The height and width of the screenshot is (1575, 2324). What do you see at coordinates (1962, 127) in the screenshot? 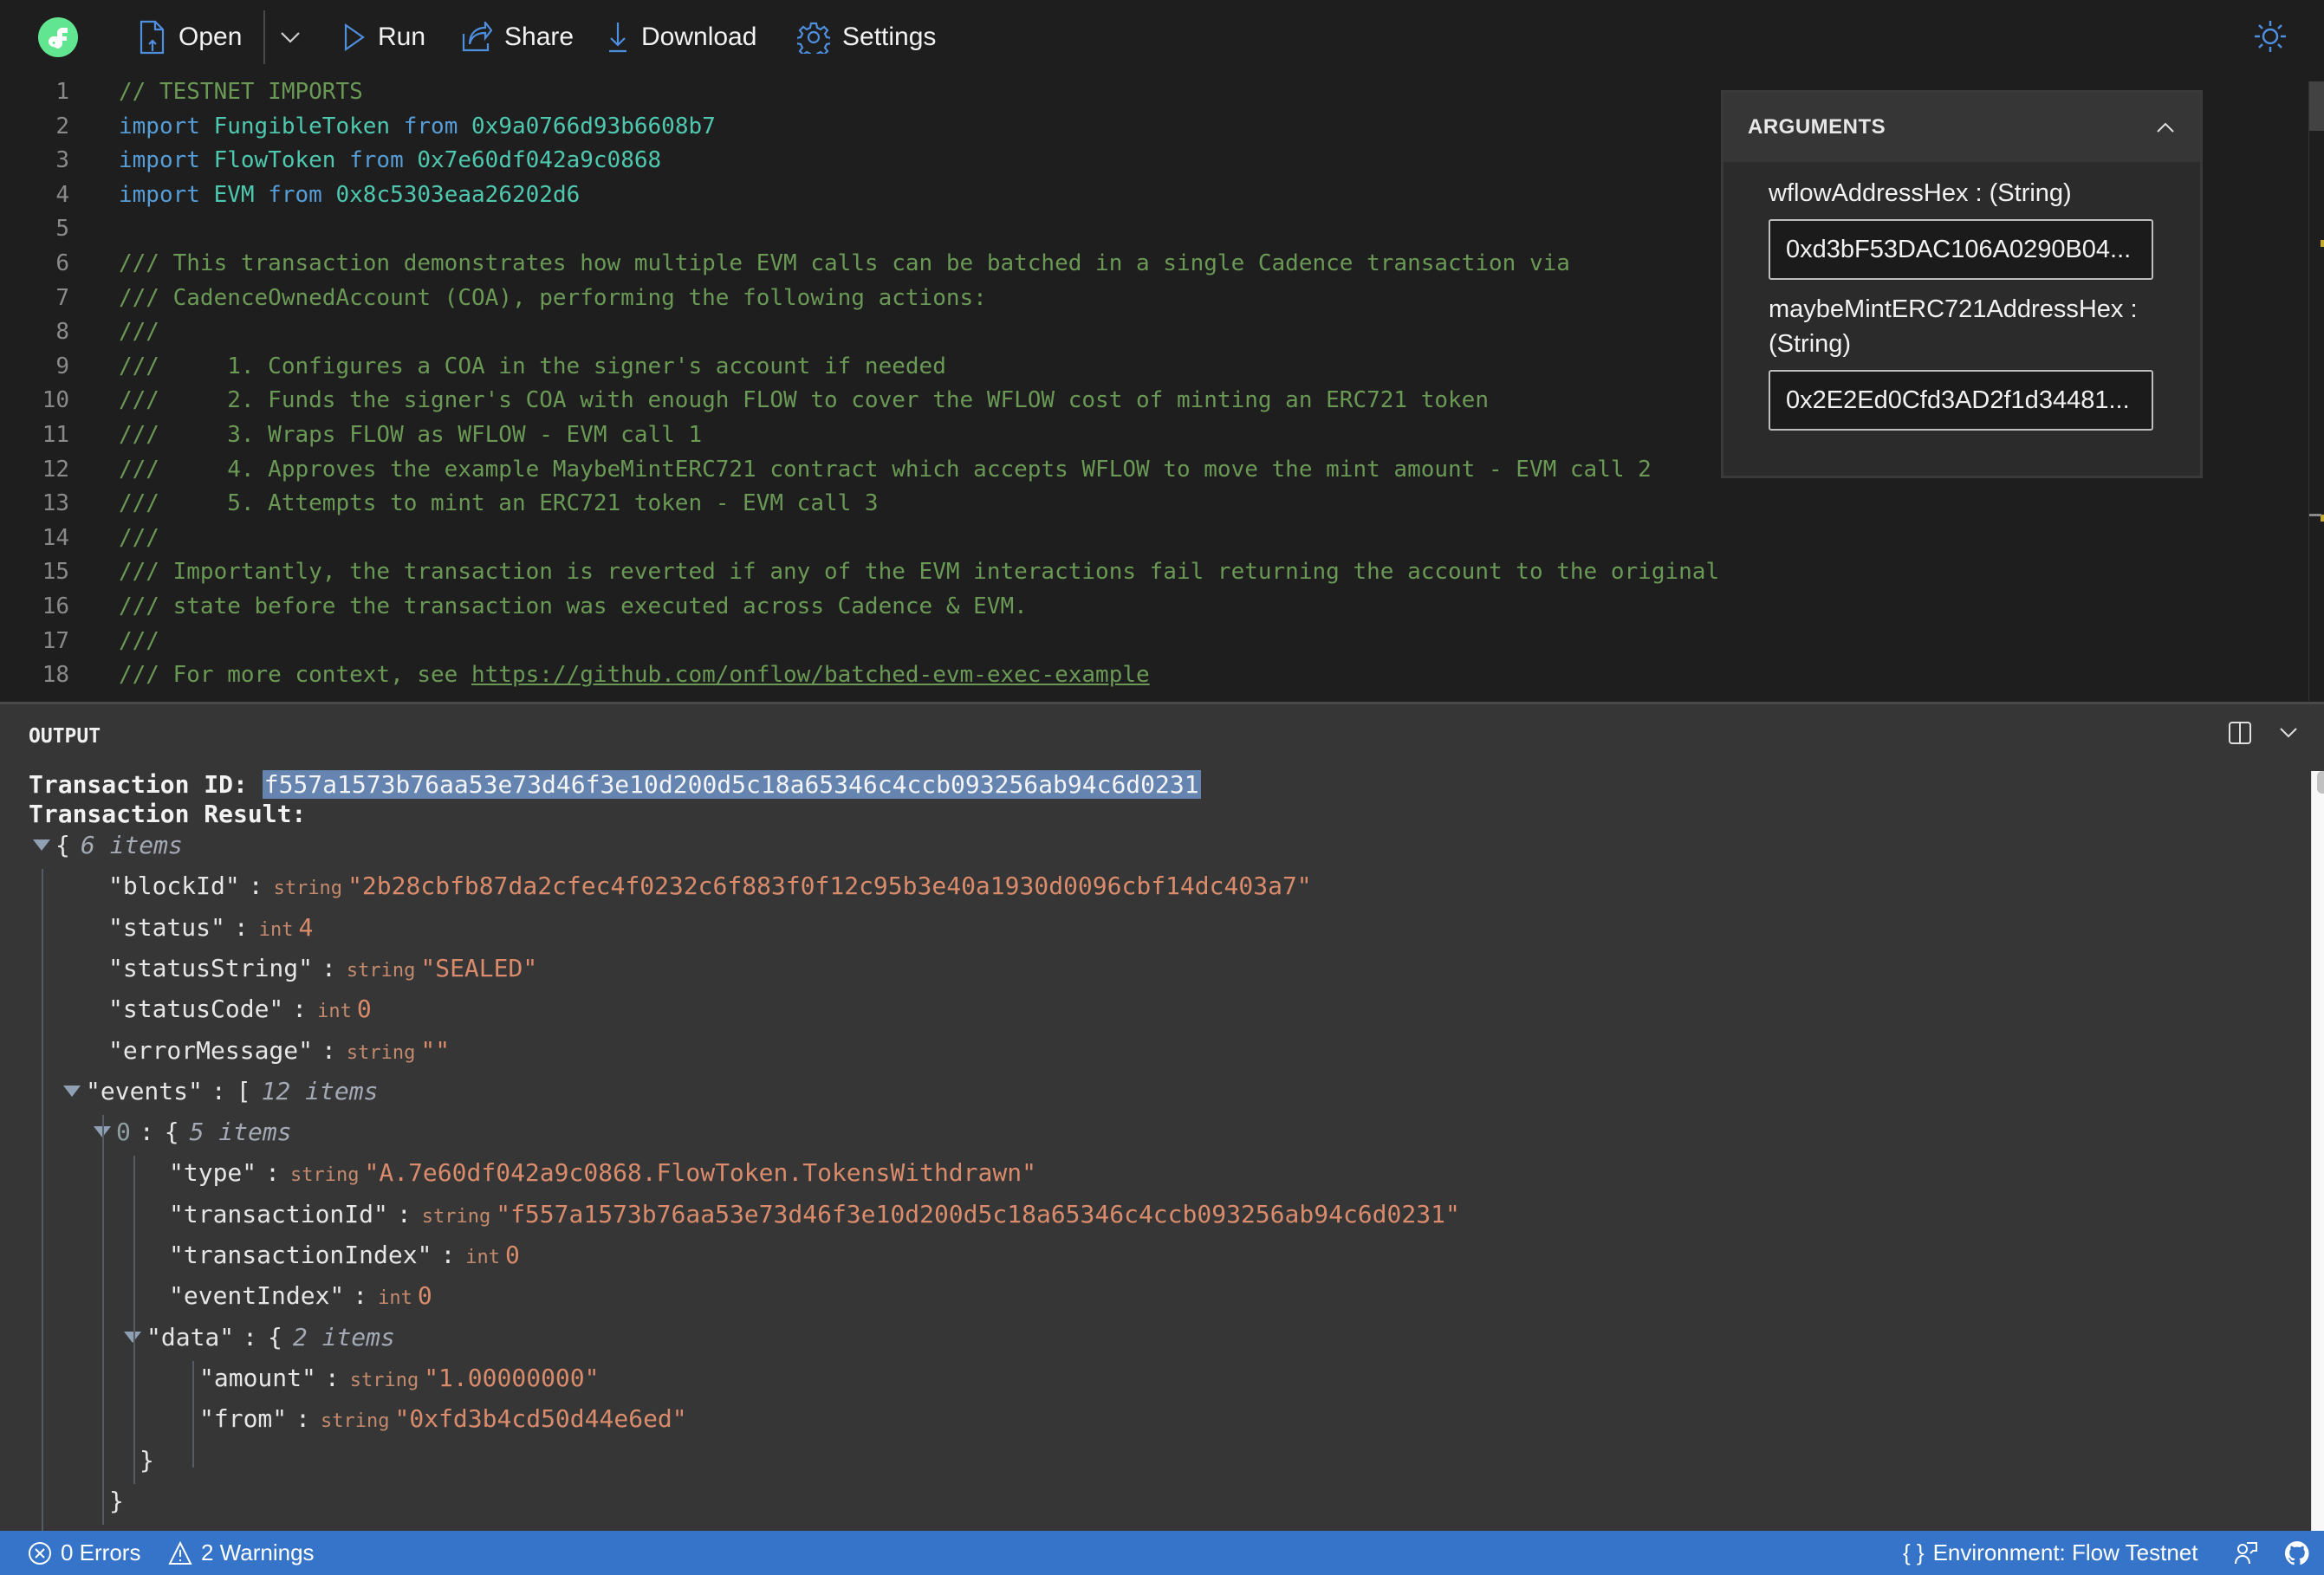
I see `arguments-header: ARGUMENTS` at bounding box center [1962, 127].